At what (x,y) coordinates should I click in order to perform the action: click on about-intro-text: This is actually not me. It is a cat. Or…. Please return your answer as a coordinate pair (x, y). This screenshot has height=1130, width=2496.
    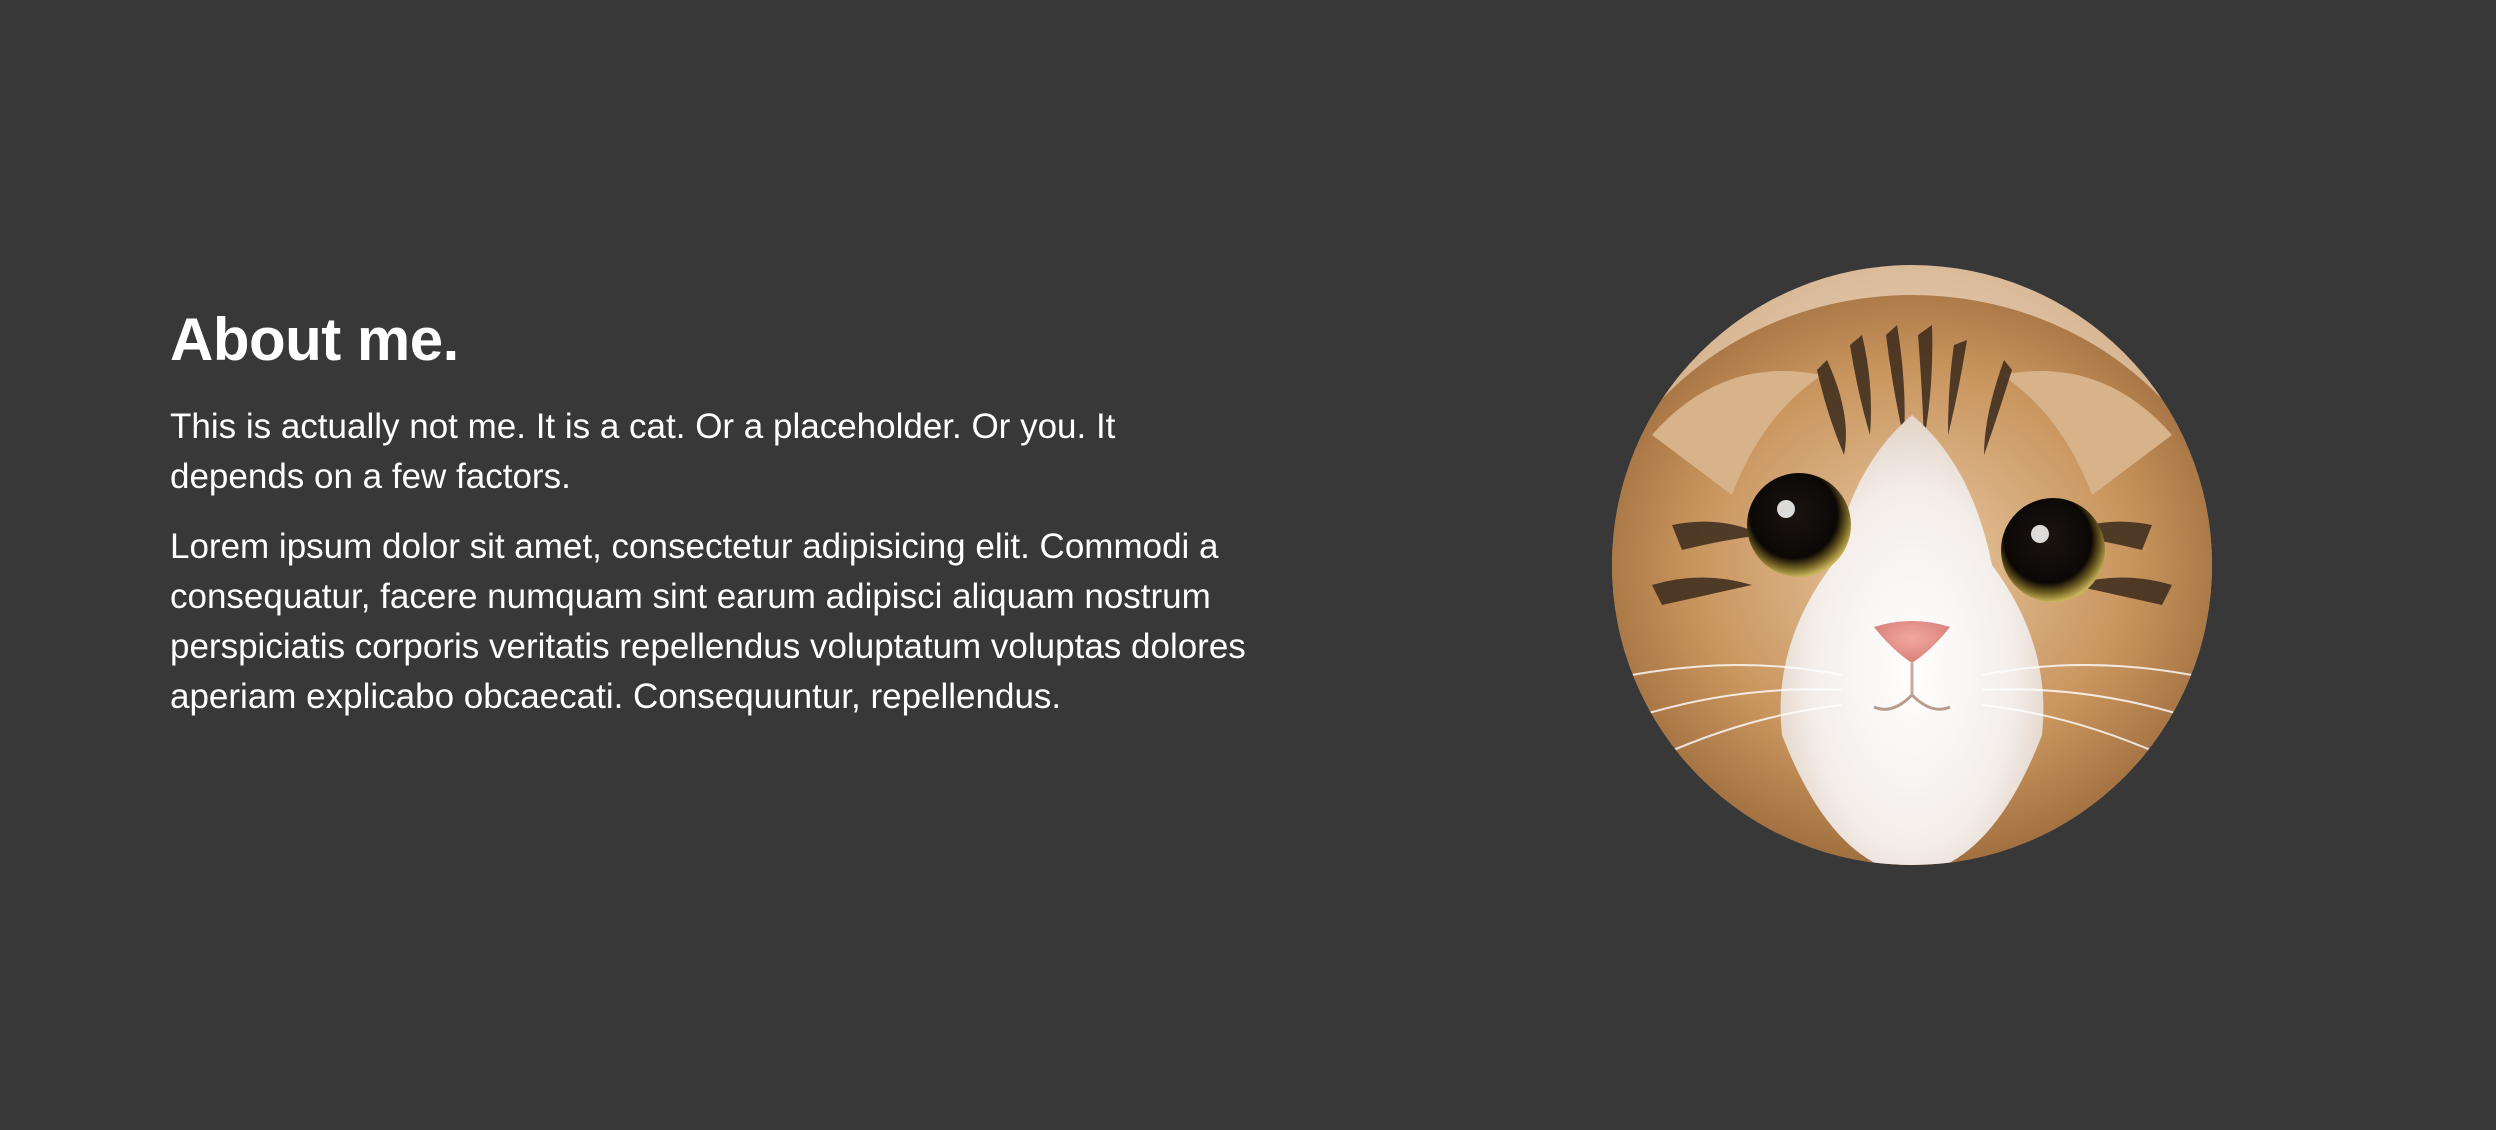
    Looking at the image, I should click on (643, 451).